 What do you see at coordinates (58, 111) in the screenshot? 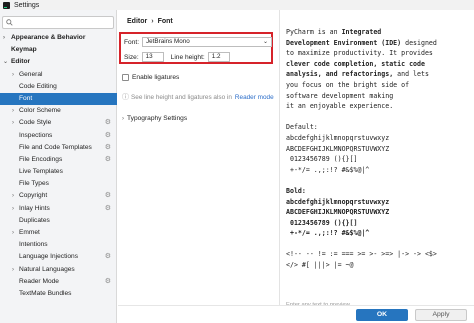
I see `sidebar-item-color-scheme: › Color Scheme` at bounding box center [58, 111].